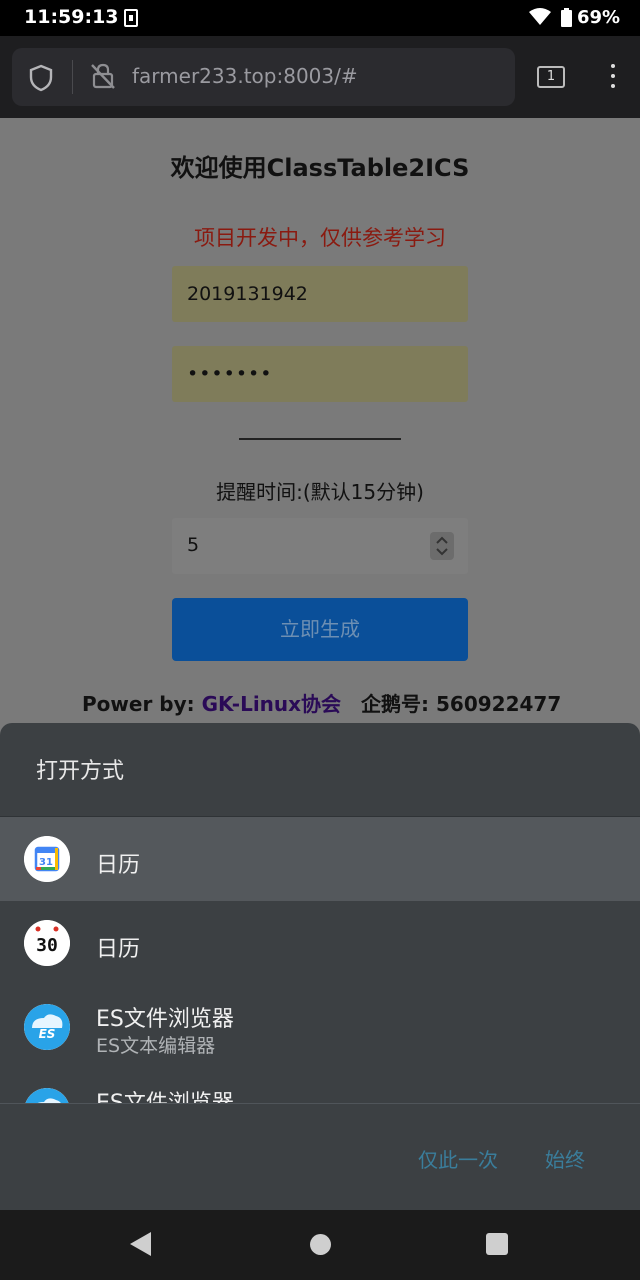 This screenshot has height=1280, width=640. I want to click on sheet-title: 打开方式, so click(80, 771).